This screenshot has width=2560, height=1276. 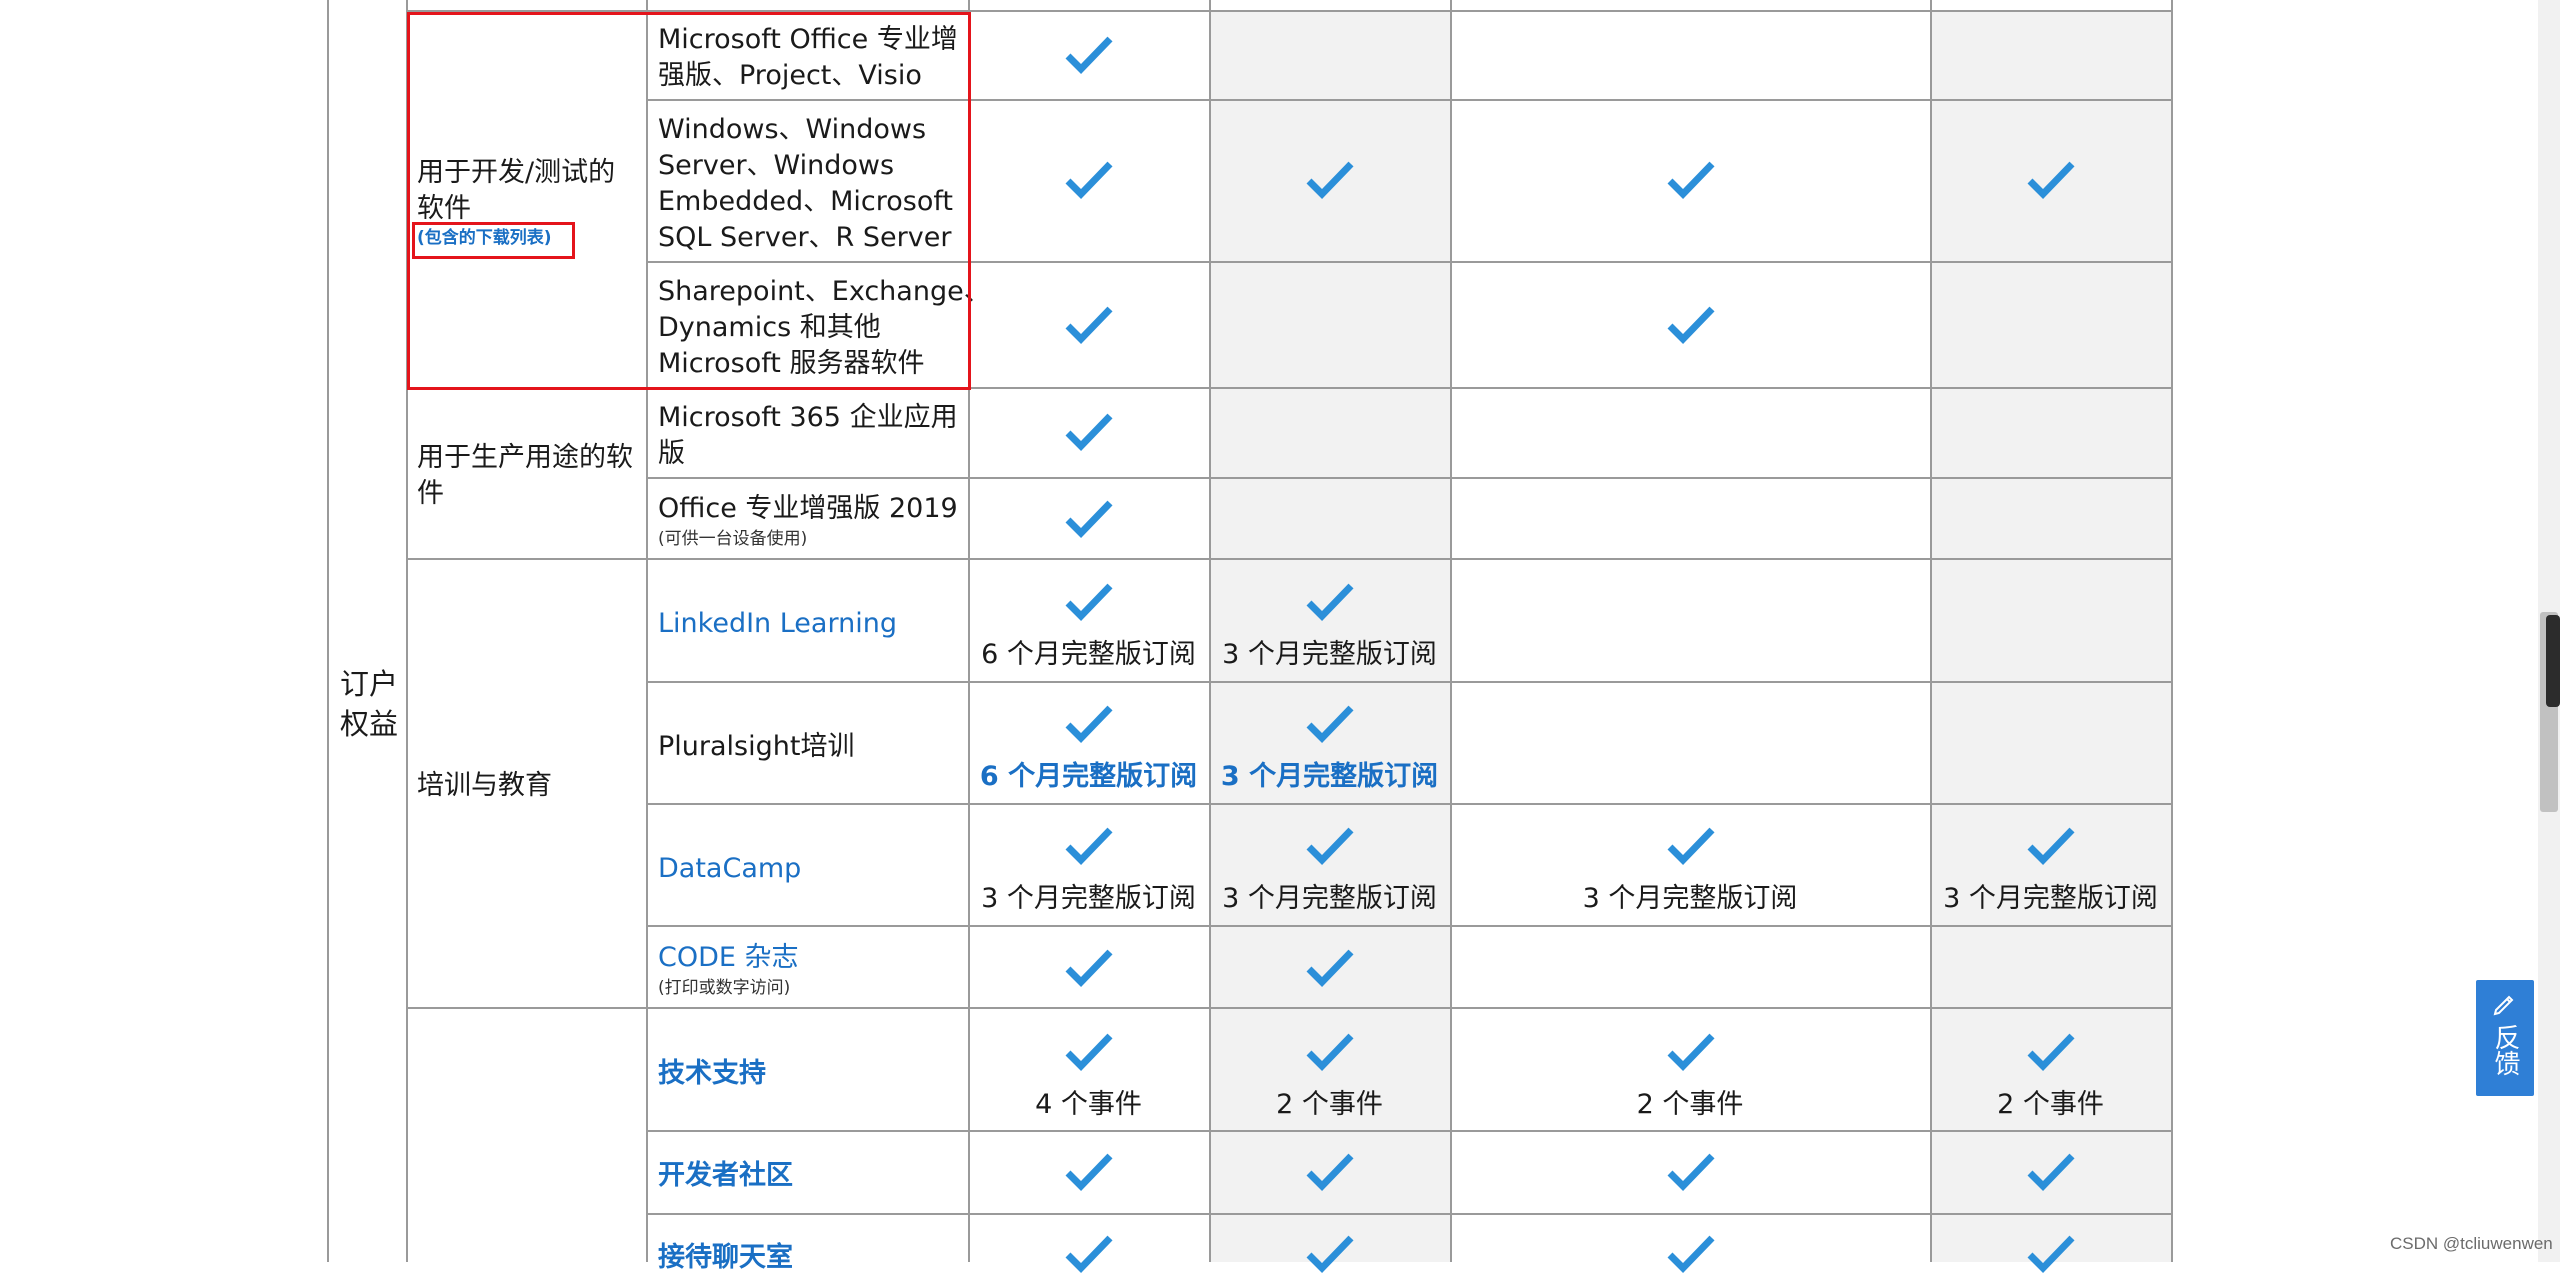 I want to click on tech-support-link: 技术支持, so click(x=712, y=1074).